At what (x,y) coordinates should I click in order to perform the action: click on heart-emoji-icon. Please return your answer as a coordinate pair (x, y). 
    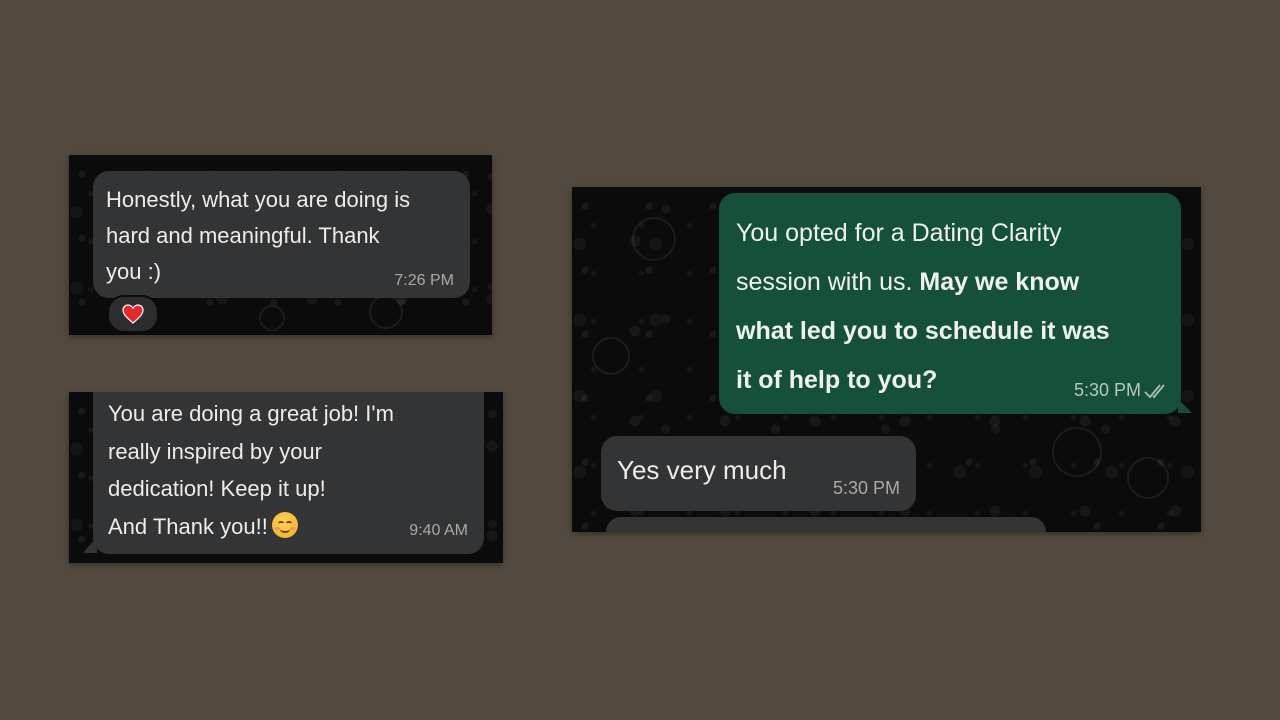
    Looking at the image, I should click on (133, 314).